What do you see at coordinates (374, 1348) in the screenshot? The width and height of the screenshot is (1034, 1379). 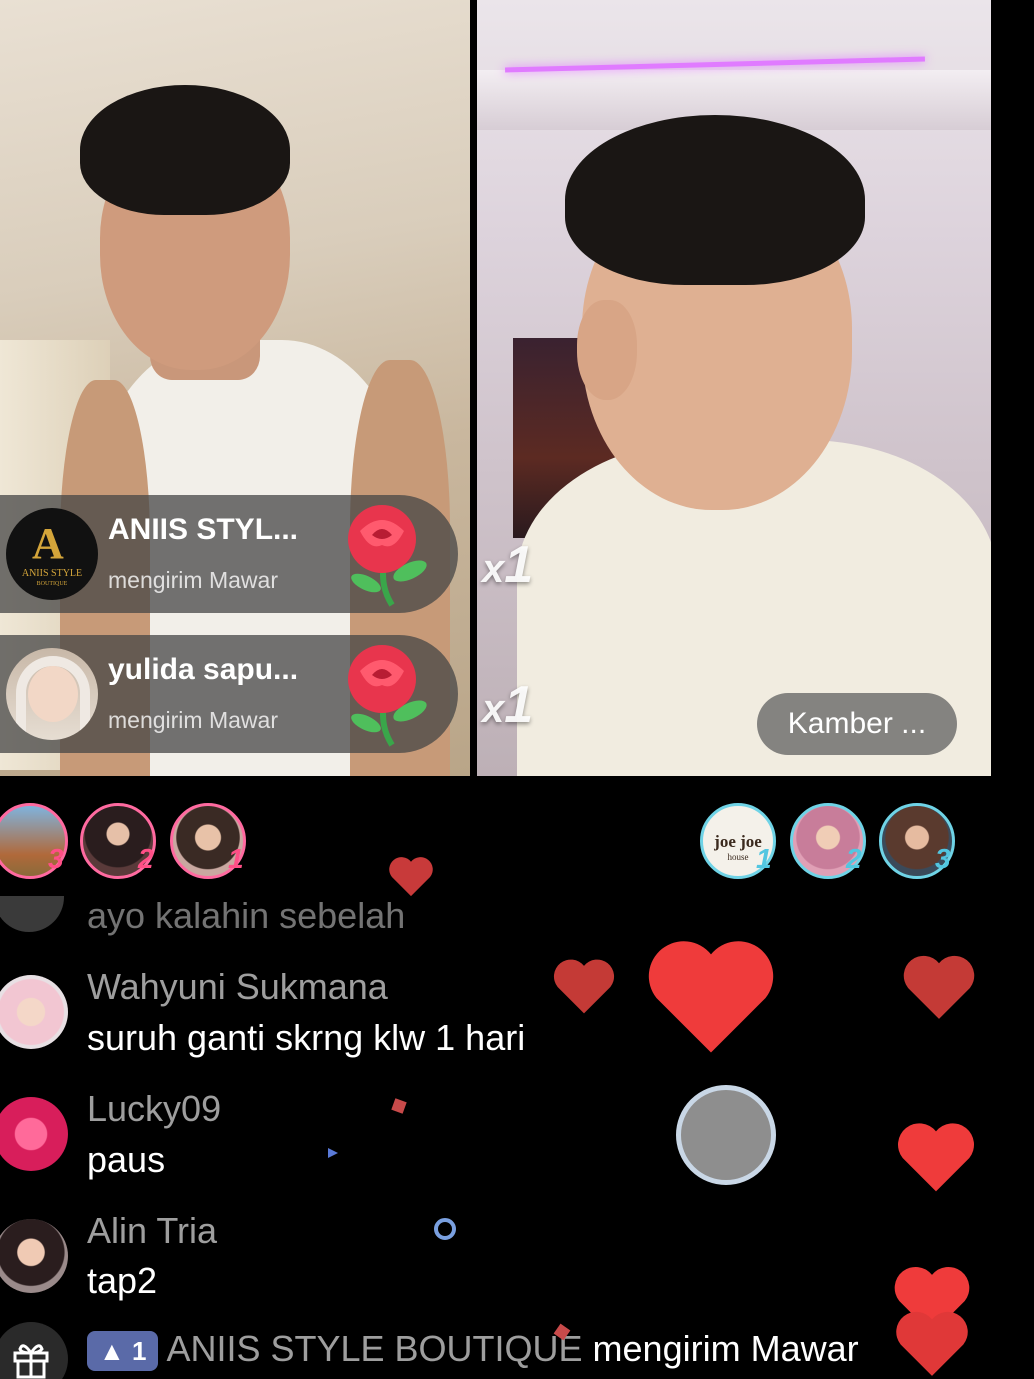 I see `gift-event-sender: ANIIS STYLE BOUTIQUE` at bounding box center [374, 1348].